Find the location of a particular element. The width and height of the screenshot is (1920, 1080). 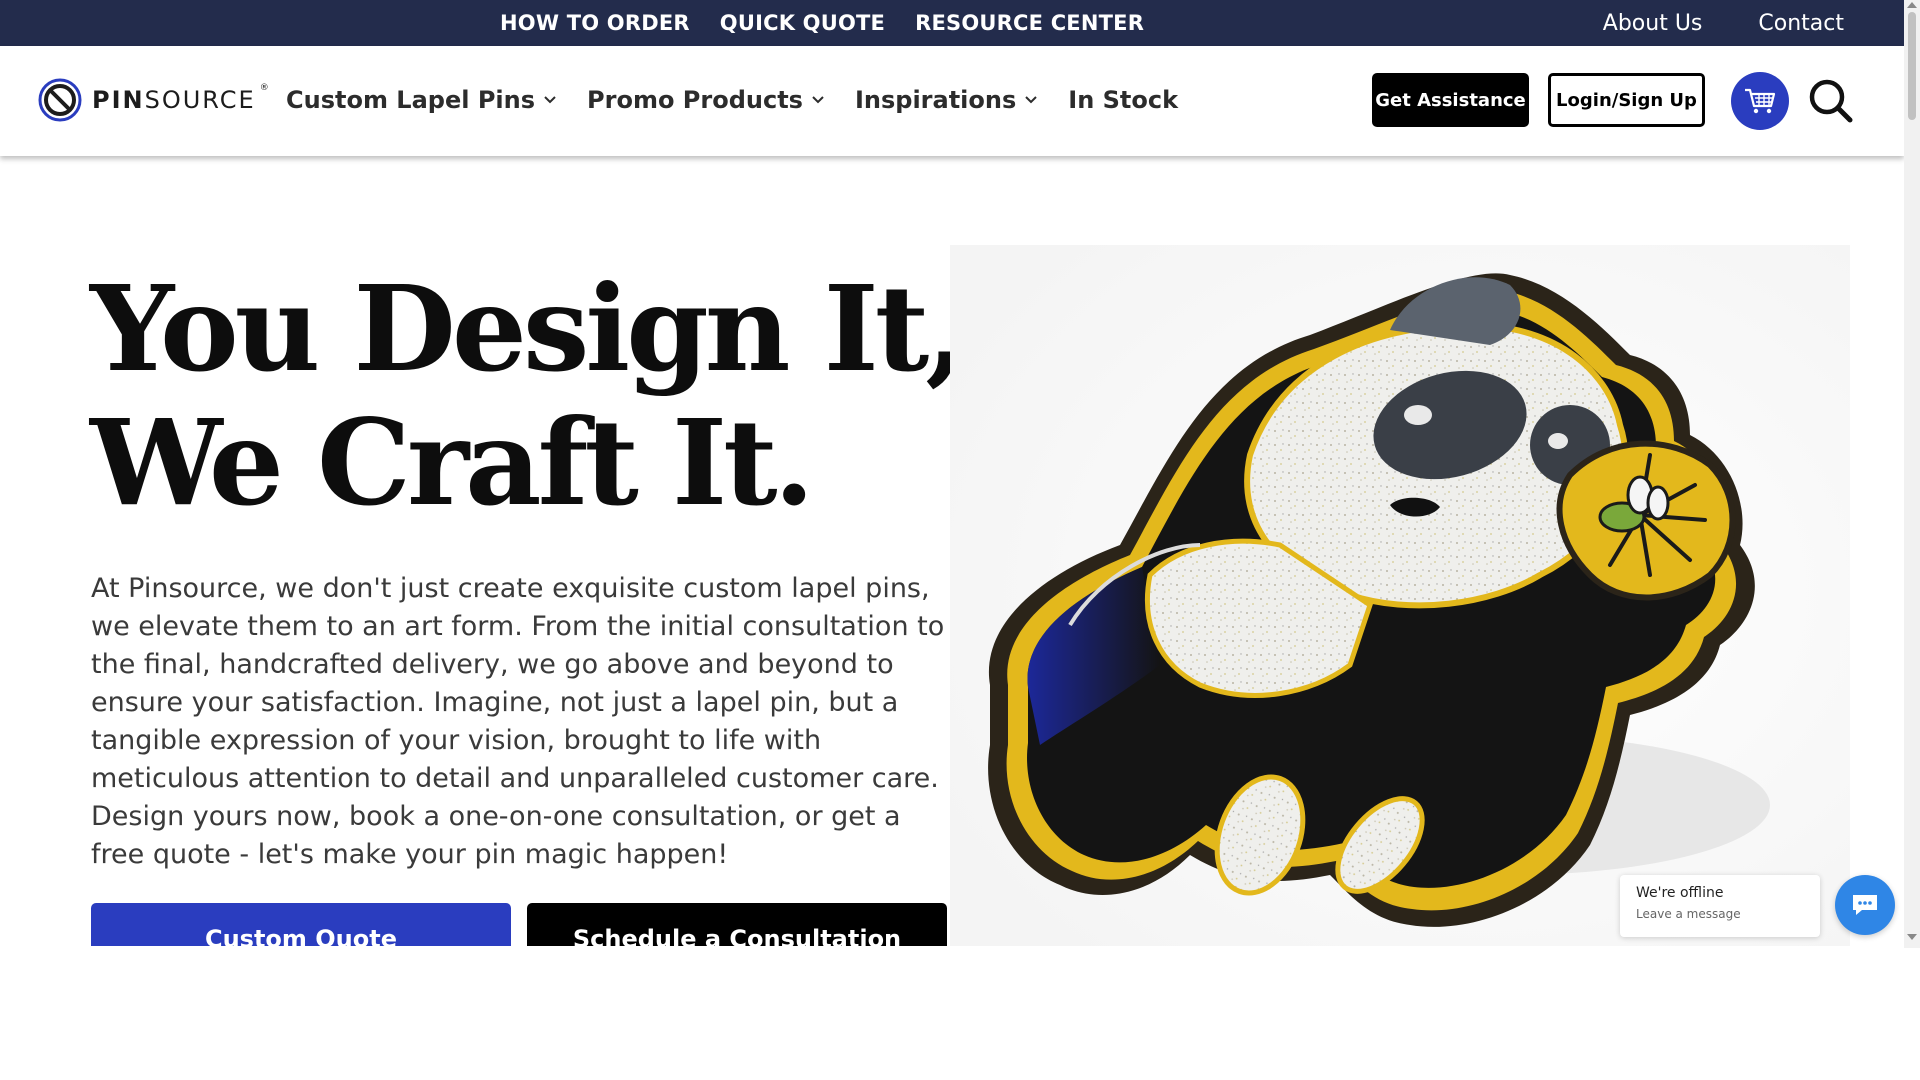

cart-icon is located at coordinates (1760, 101).